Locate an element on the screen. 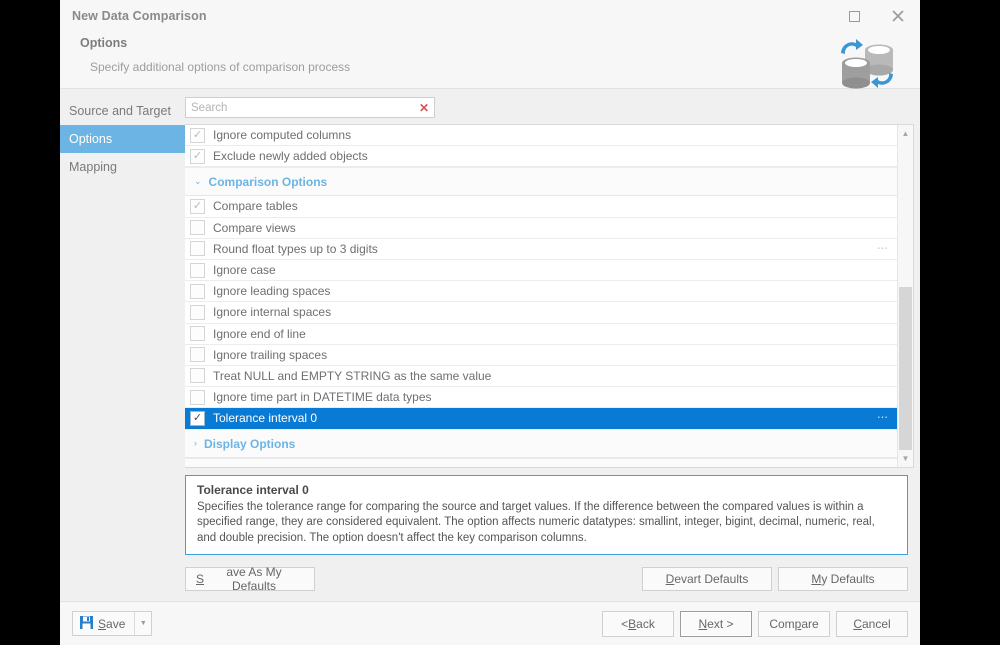 The width and height of the screenshot is (1000, 645). option-label: Ignore trailing spaces is located at coordinates (270, 354).